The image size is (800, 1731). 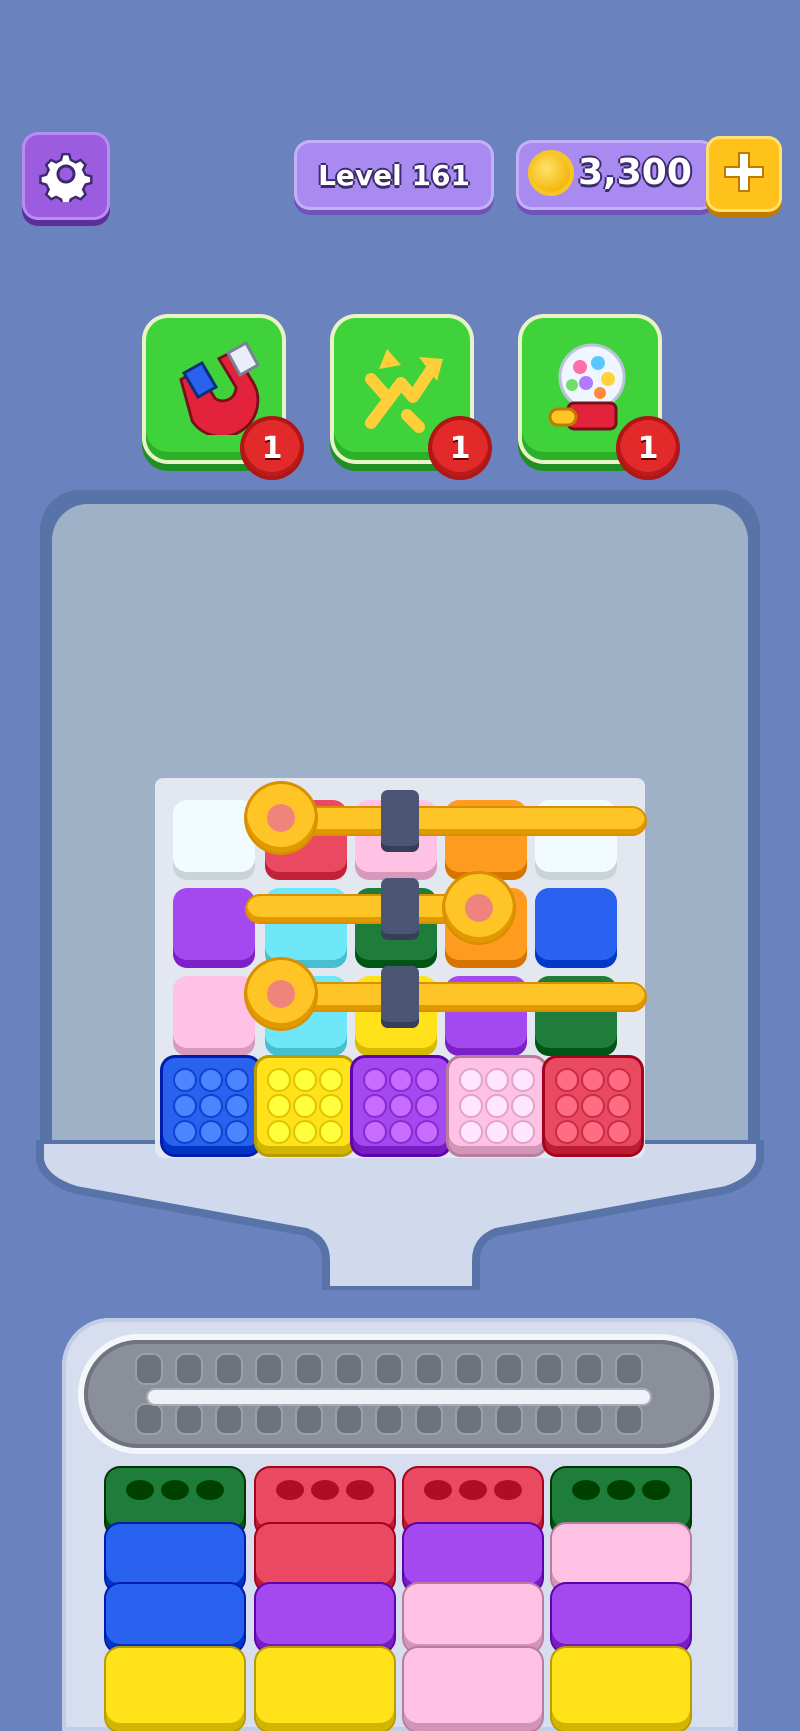 I want to click on tile-grid, so click(x=400, y=968).